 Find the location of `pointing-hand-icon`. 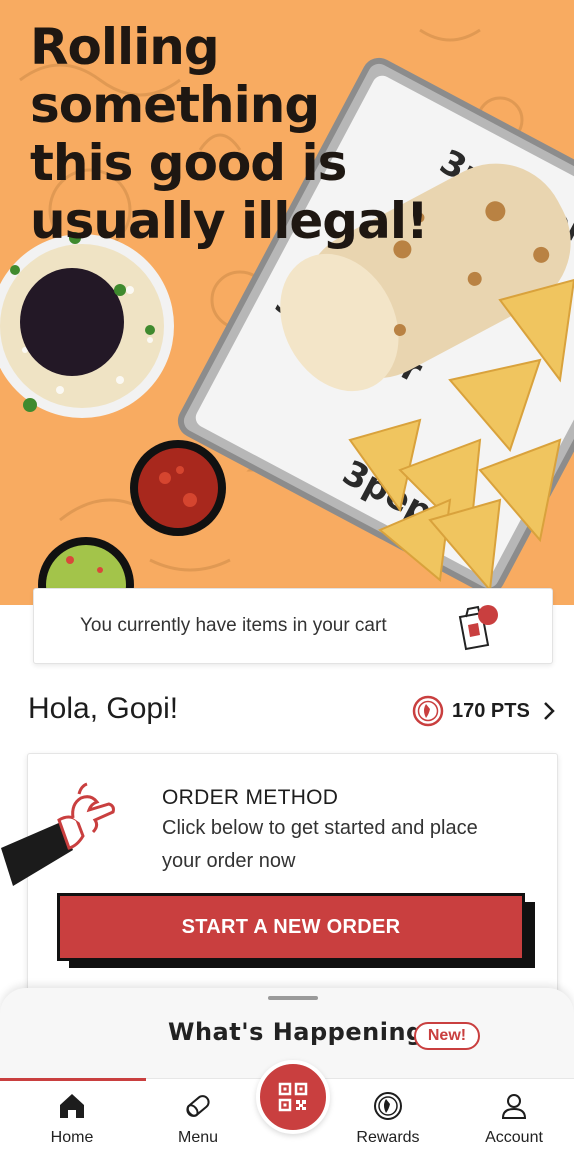

pointing-hand-icon is located at coordinates (58, 834).